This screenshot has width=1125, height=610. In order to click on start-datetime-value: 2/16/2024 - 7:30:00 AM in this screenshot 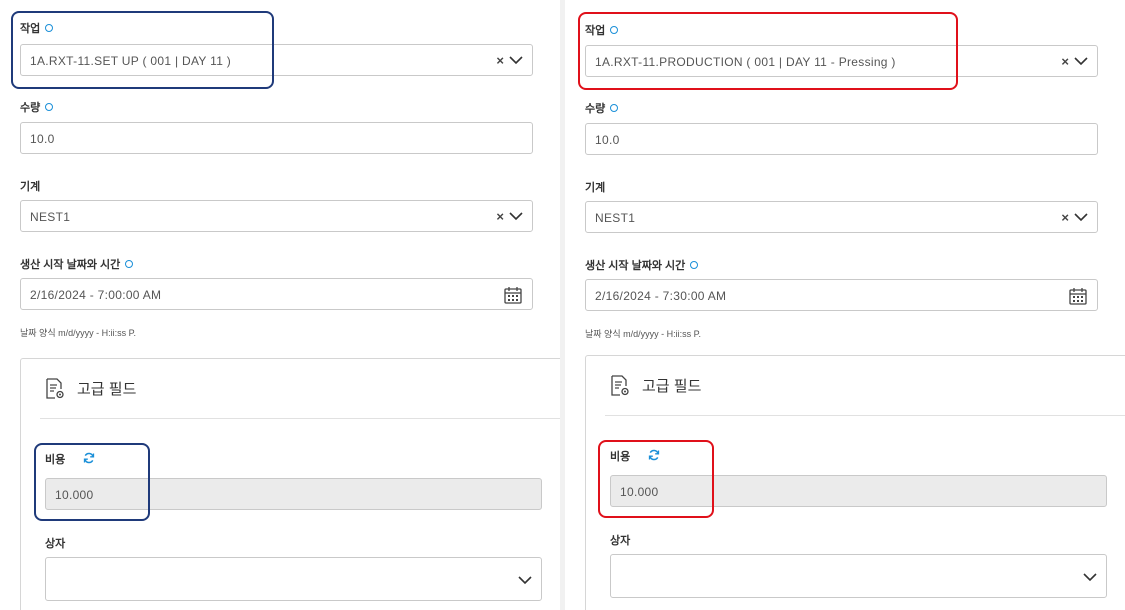, I will do `click(661, 296)`.